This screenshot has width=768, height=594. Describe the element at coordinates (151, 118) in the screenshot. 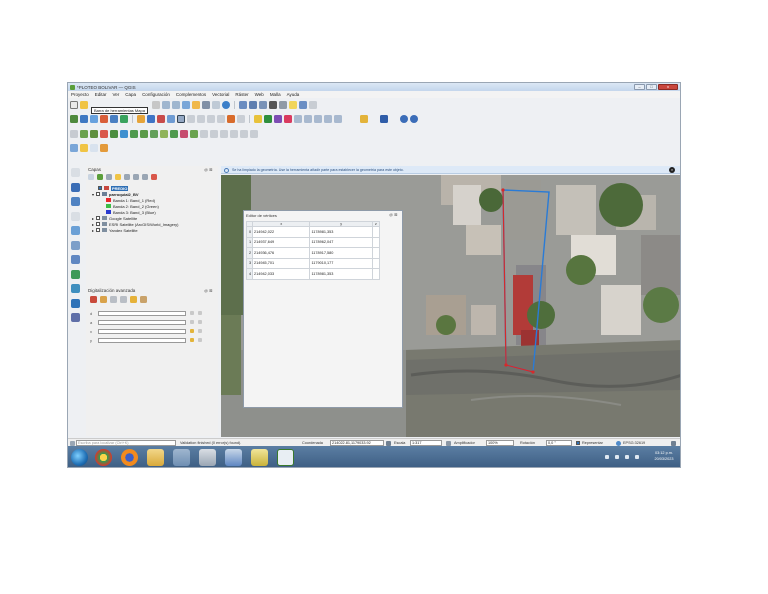

I see `save-edits-icon` at that location.